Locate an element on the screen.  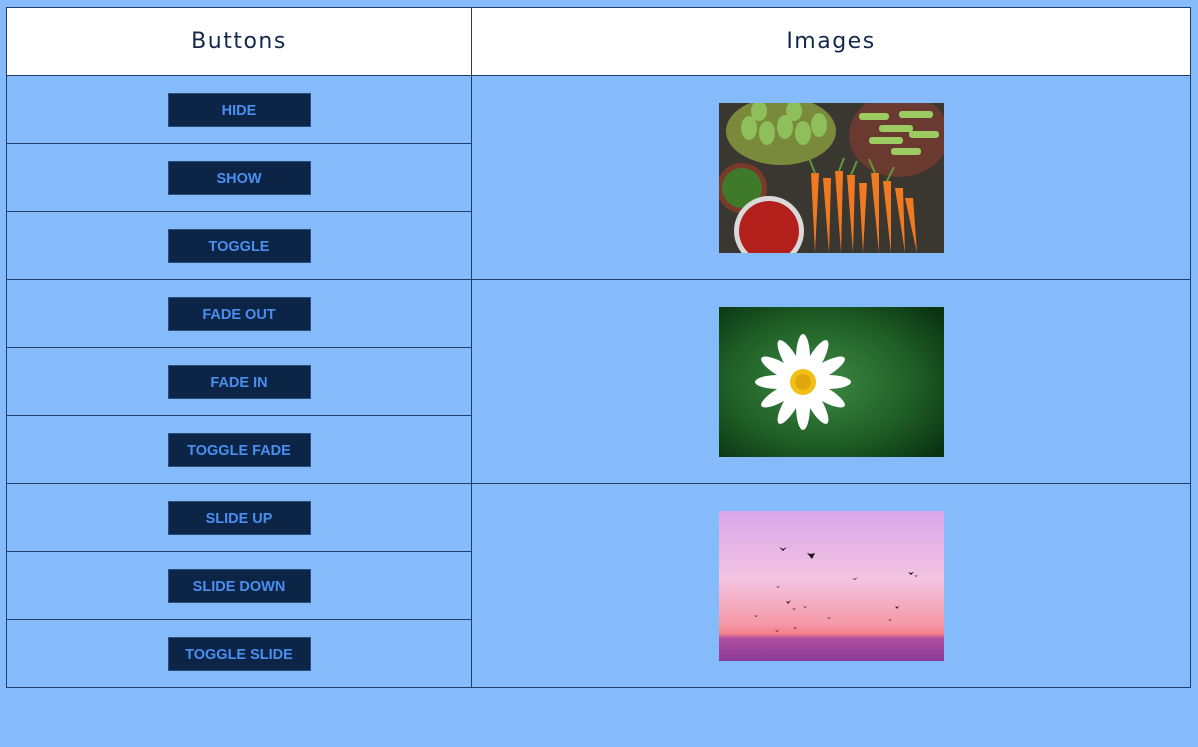
slide-down-button: SLIDE DOWN is located at coordinates (239, 585).